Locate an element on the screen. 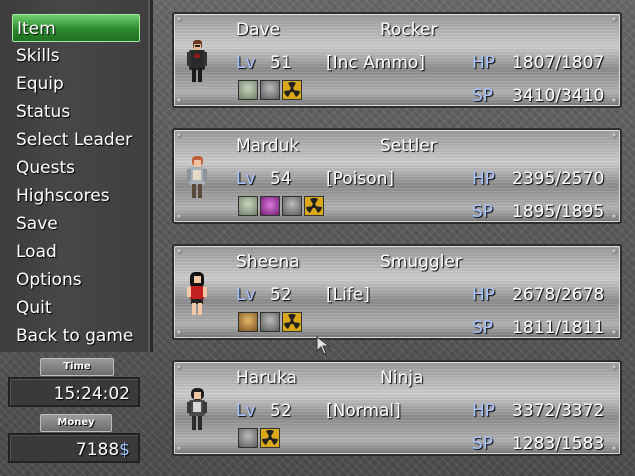  menu-item-skills: Skills is located at coordinates (76, 56).